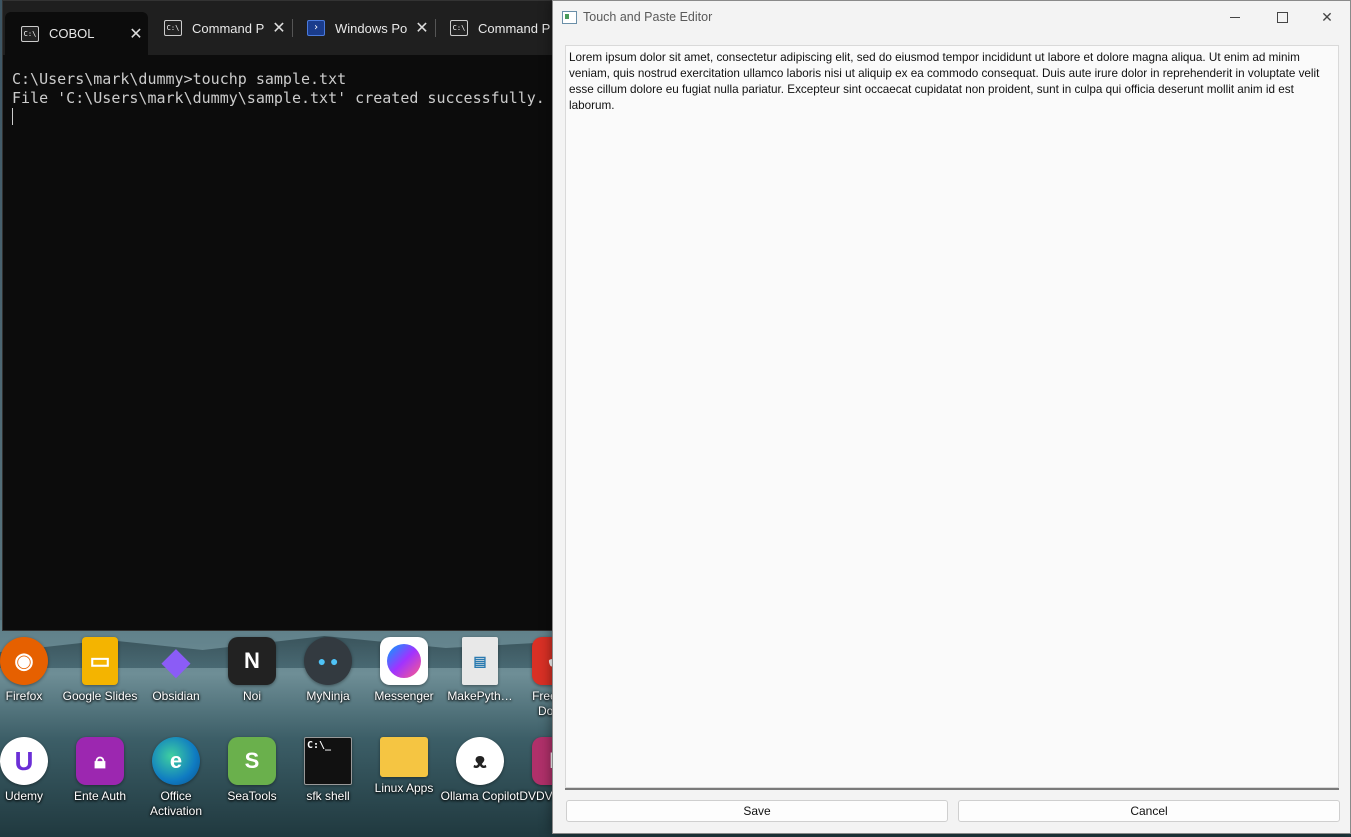 Image resolution: width=1351 pixels, height=837 pixels. What do you see at coordinates (176, 761) in the screenshot?
I see `edge-icon: e` at bounding box center [176, 761].